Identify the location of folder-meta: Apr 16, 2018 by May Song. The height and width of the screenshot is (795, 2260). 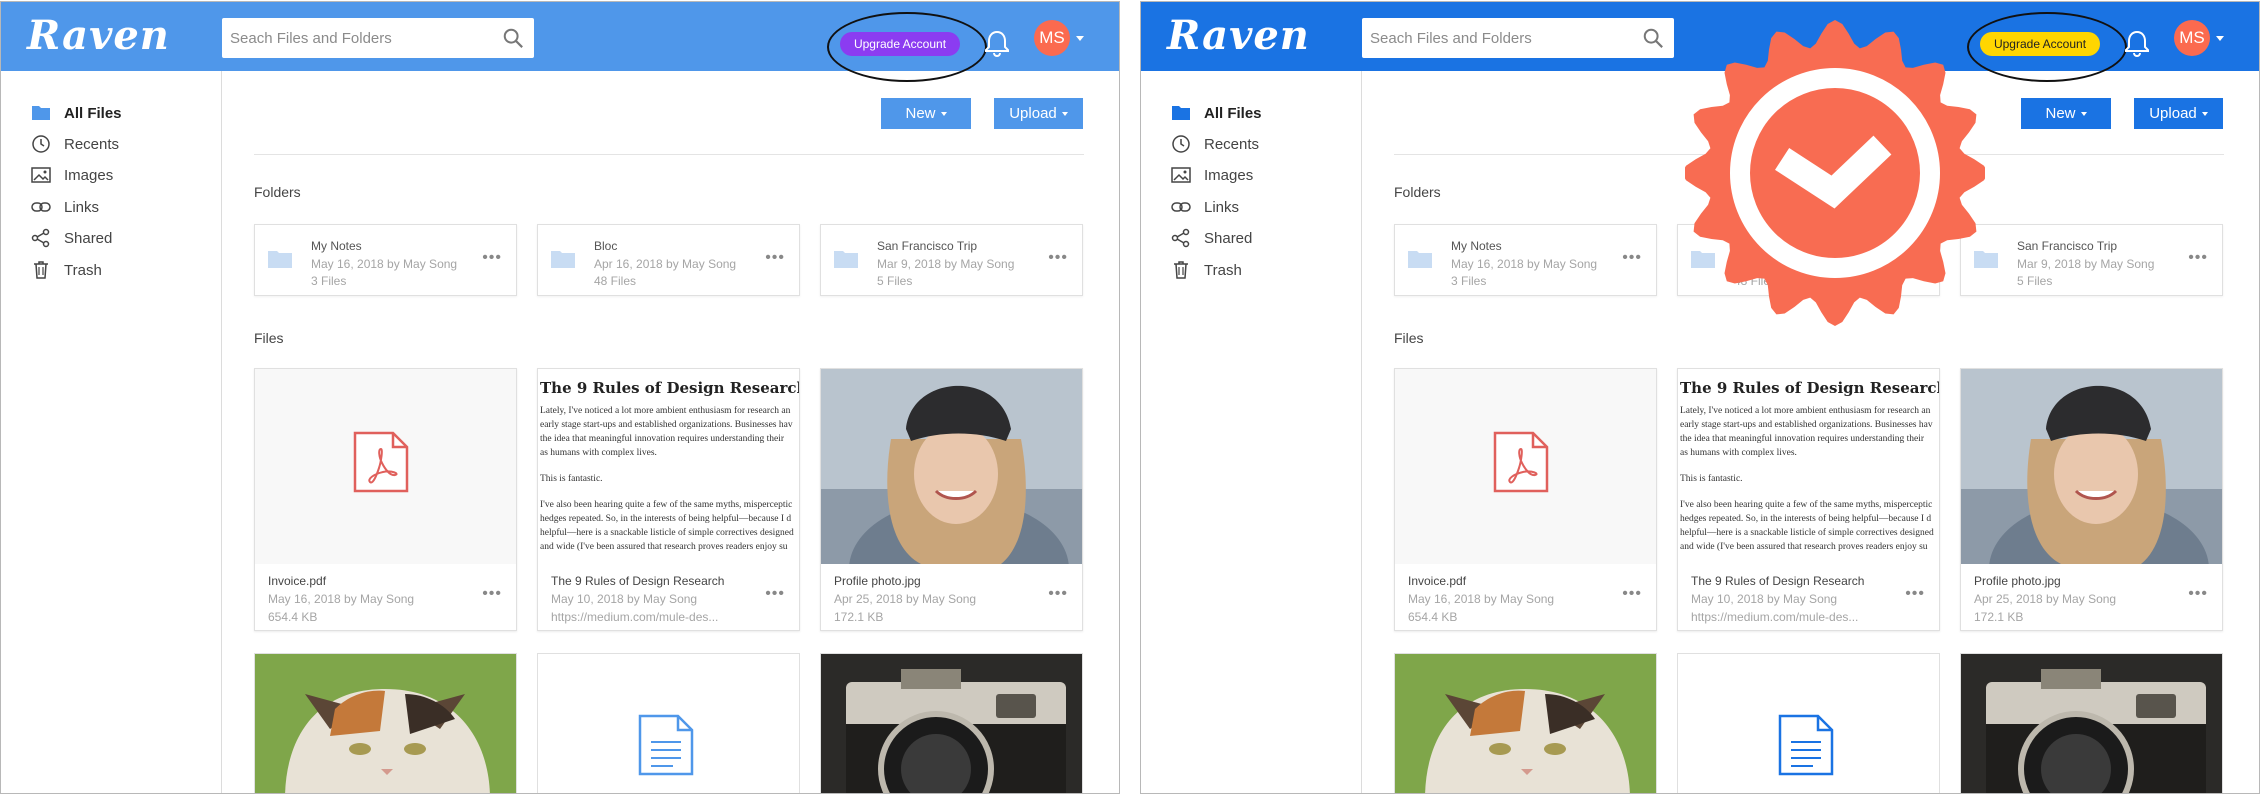
(665, 264).